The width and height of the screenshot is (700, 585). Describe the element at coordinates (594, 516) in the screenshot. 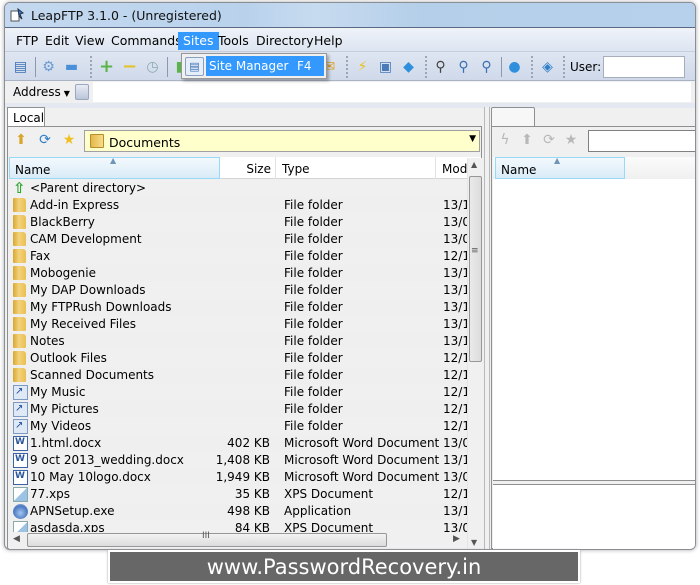

I see `remote-log-area` at that location.